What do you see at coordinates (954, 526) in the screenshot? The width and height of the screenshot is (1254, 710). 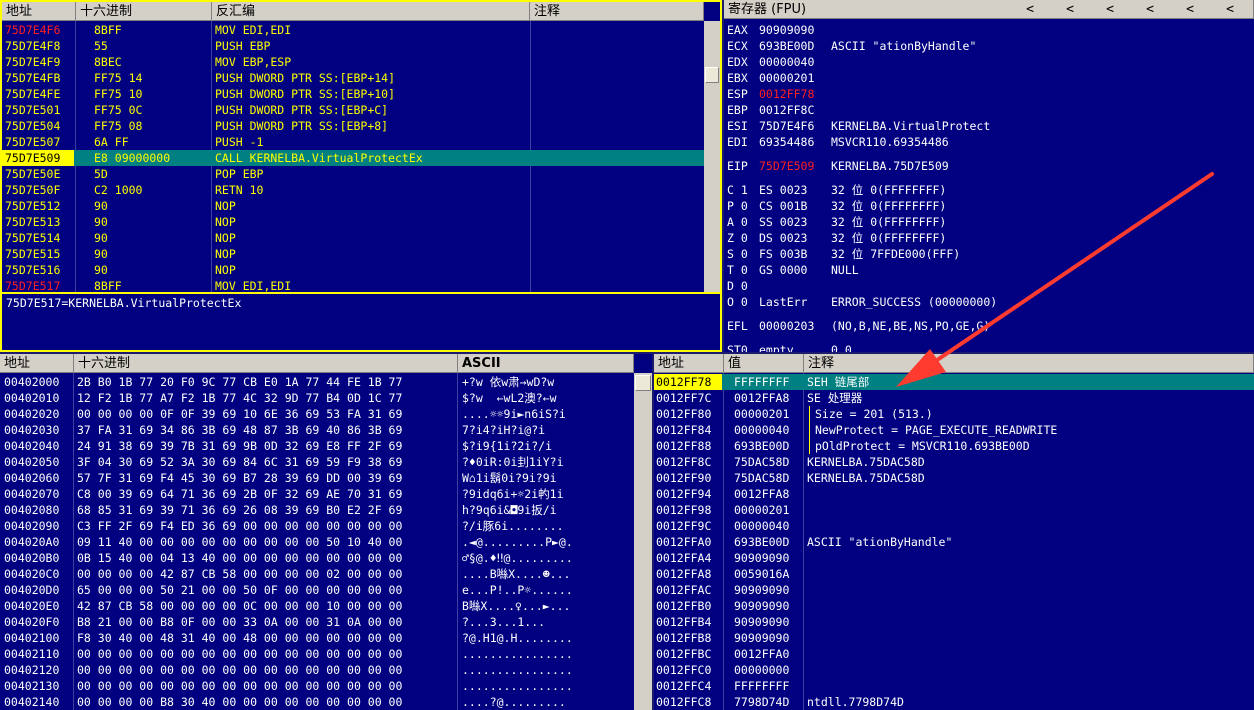 I see `stack-row: 0012FF9C 00000040` at bounding box center [954, 526].